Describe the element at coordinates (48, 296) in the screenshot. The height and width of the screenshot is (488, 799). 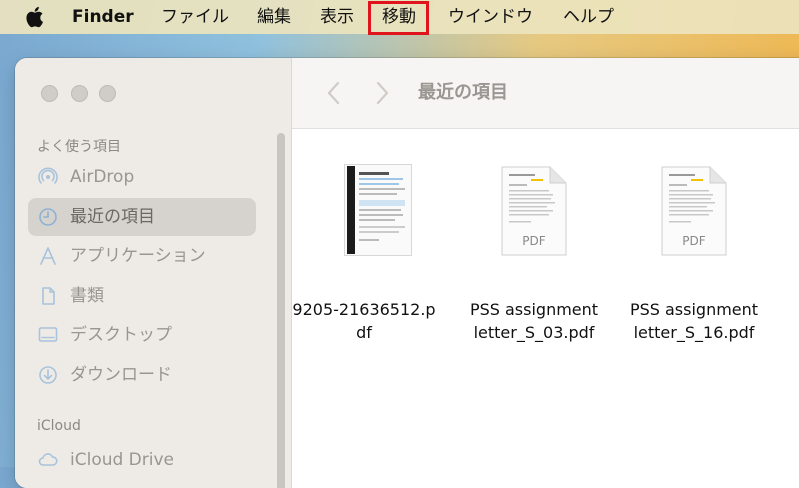
I see `document-icon` at that location.